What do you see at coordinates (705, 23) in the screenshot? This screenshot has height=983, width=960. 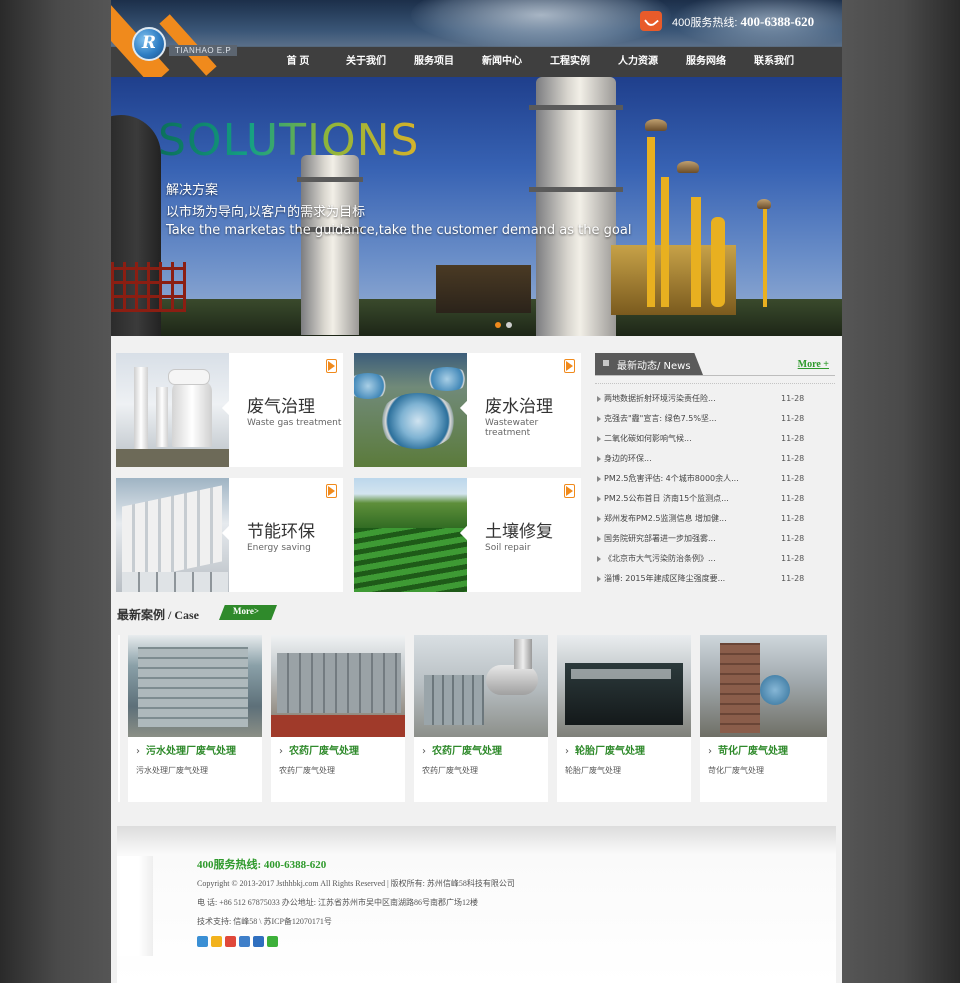 I see `hotline-label: 400服务热线:` at bounding box center [705, 23].